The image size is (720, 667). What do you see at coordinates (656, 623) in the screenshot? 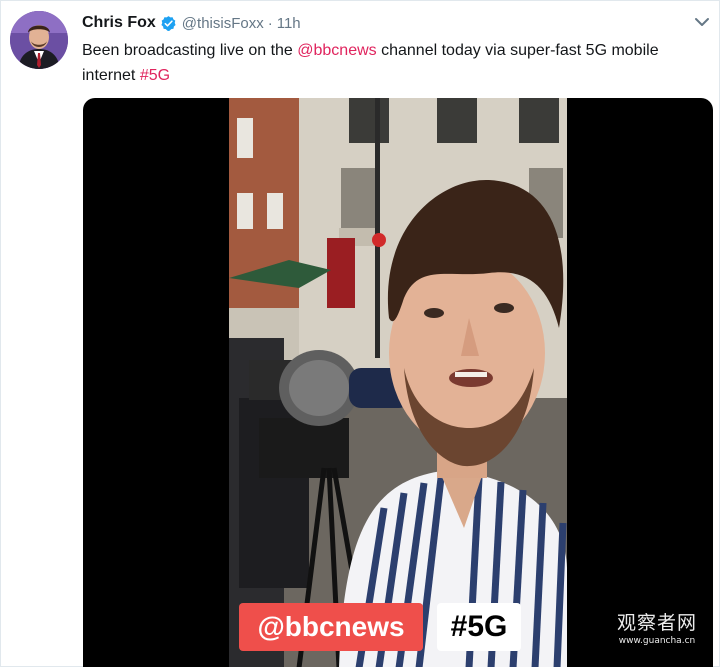
I see `watermark-text: 观察者网` at bounding box center [656, 623].